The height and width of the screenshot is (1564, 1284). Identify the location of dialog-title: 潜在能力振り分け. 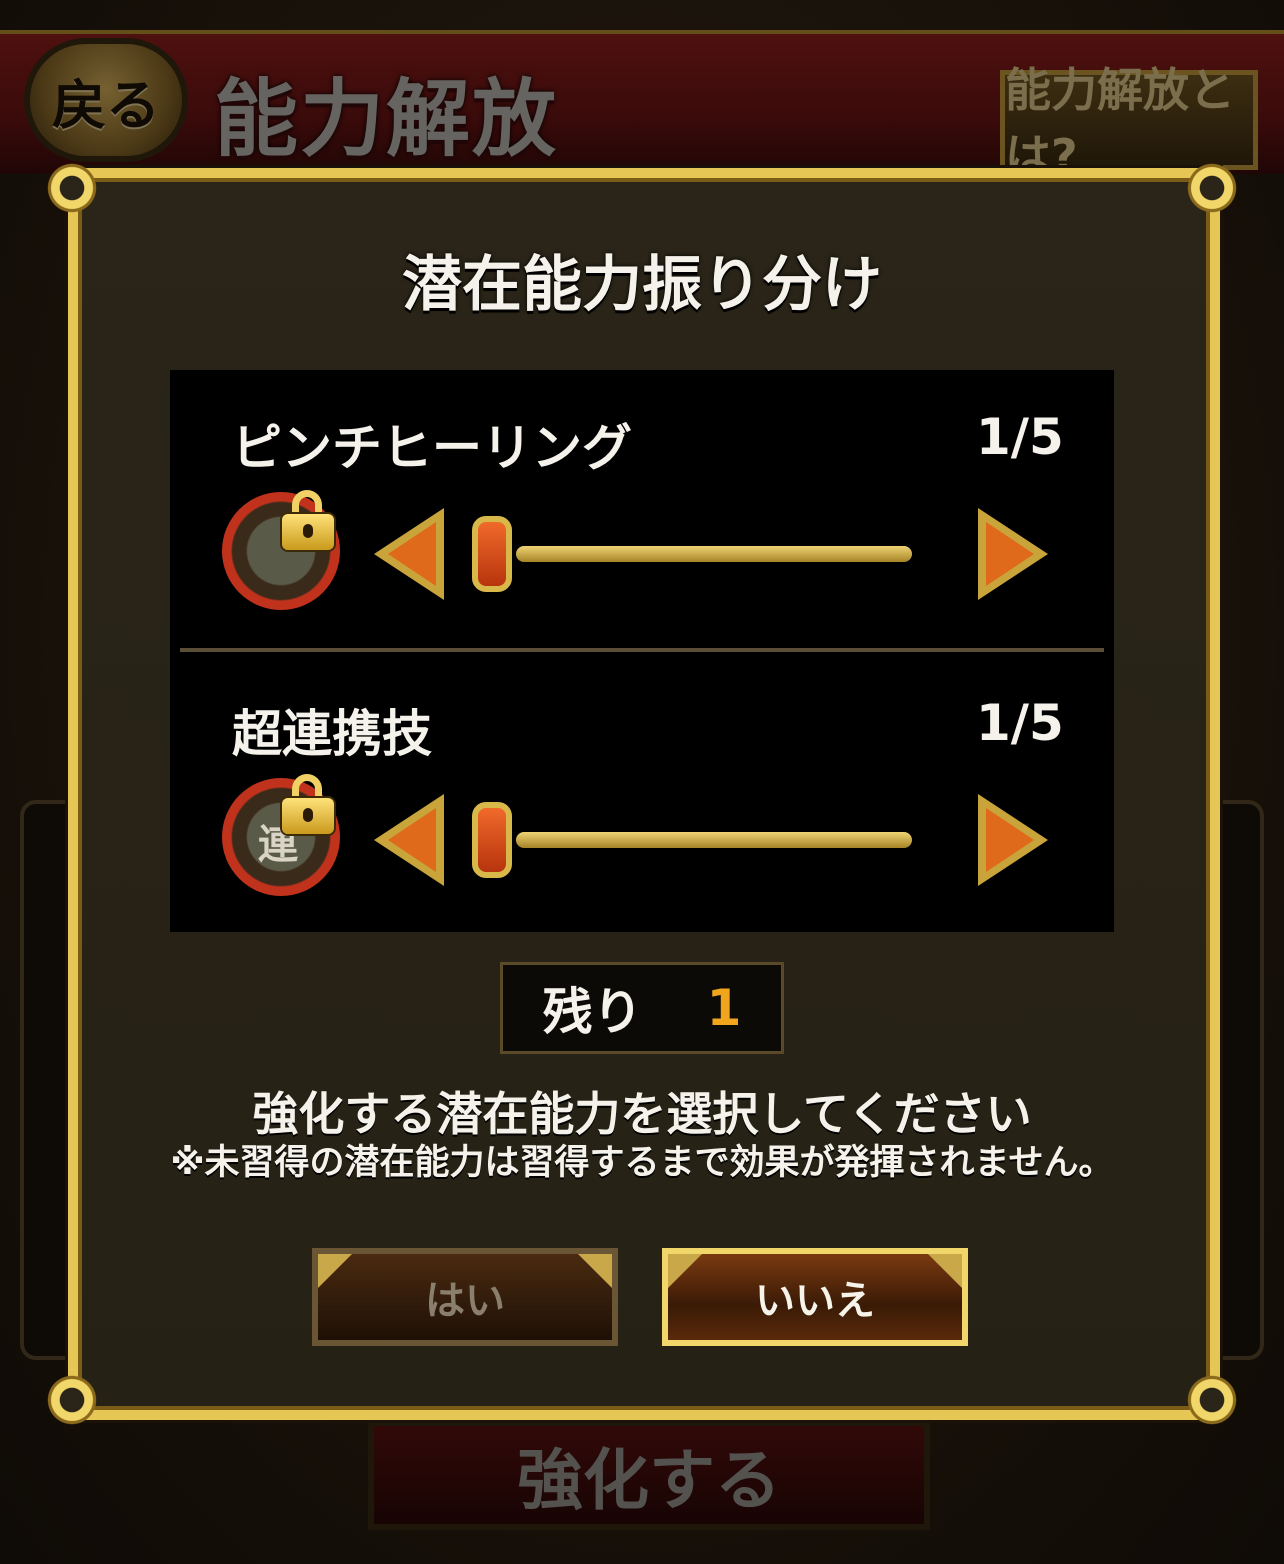
(642, 285).